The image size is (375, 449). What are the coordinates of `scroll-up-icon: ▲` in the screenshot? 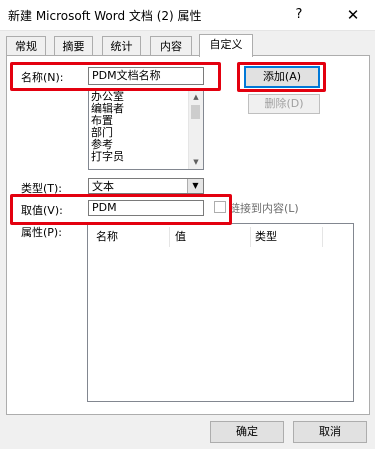 It's located at (196, 97).